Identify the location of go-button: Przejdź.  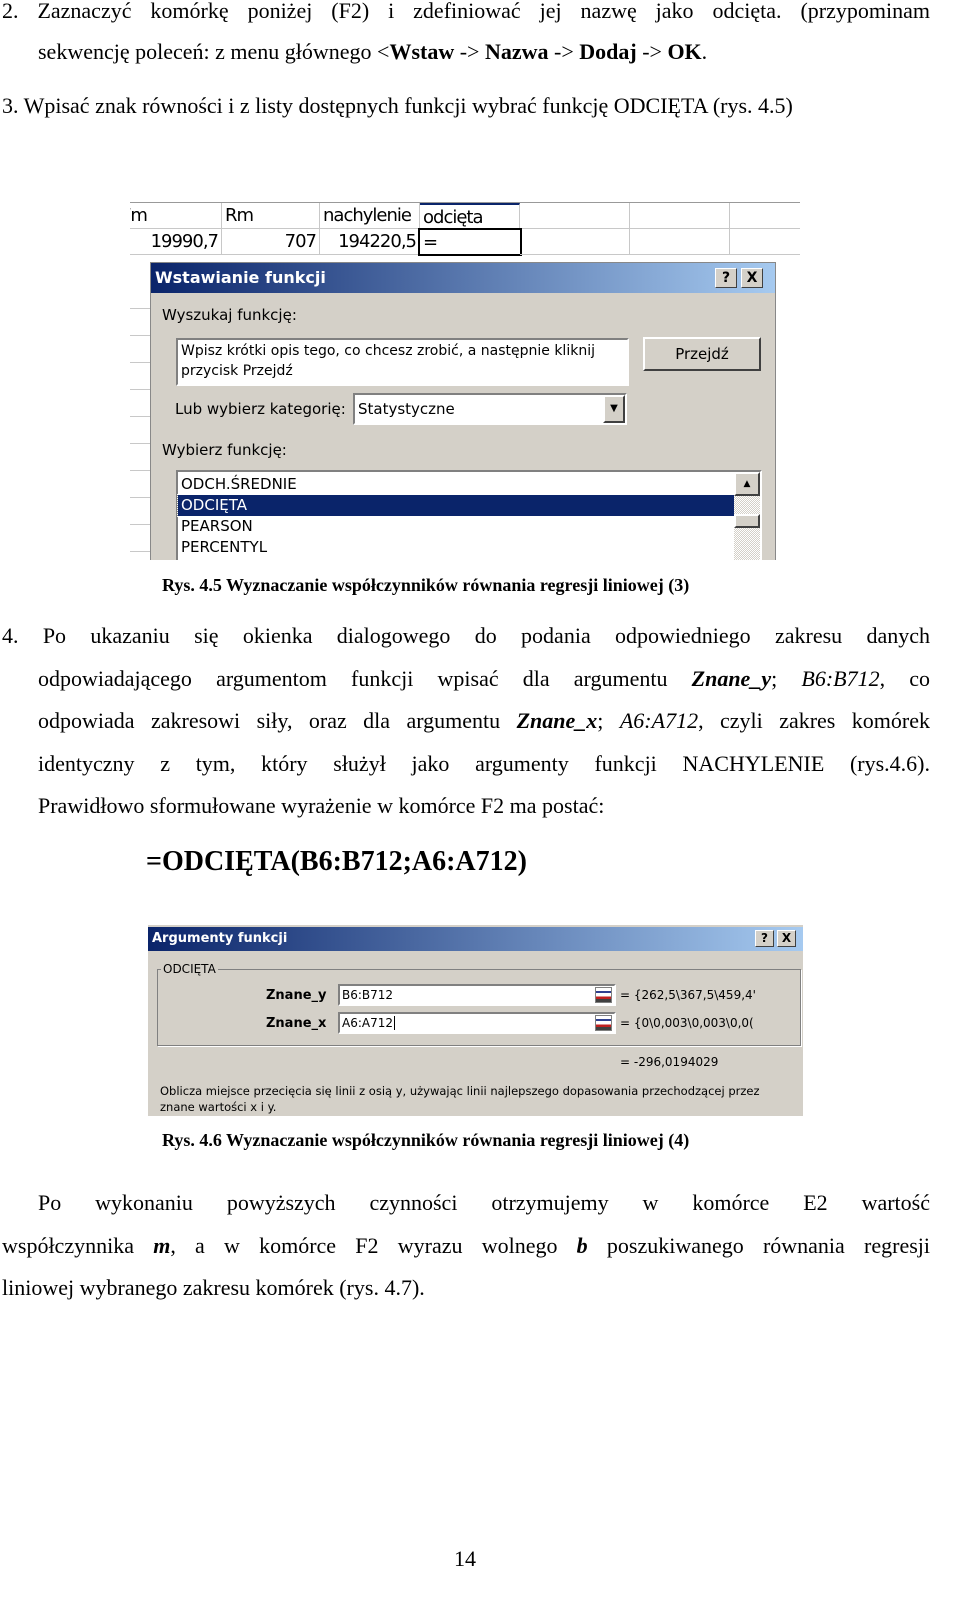
(702, 354).